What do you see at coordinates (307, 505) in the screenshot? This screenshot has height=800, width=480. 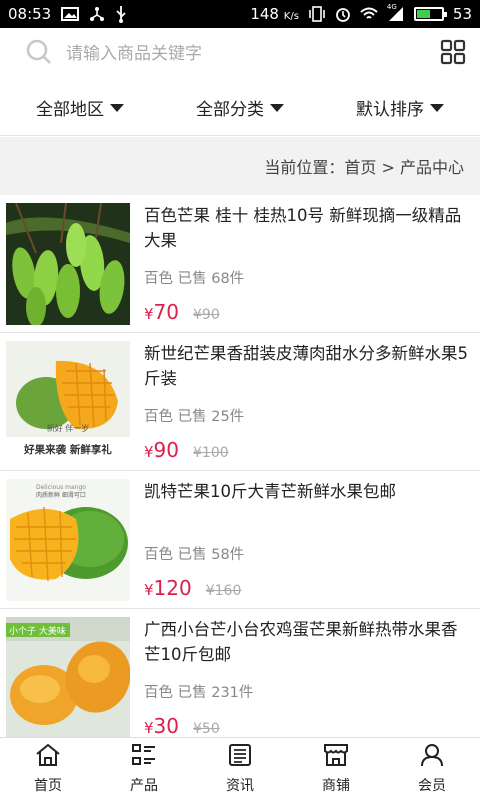 I see `product-title: 凯特芒果10斤大青芒新鲜水果包邮` at bounding box center [307, 505].